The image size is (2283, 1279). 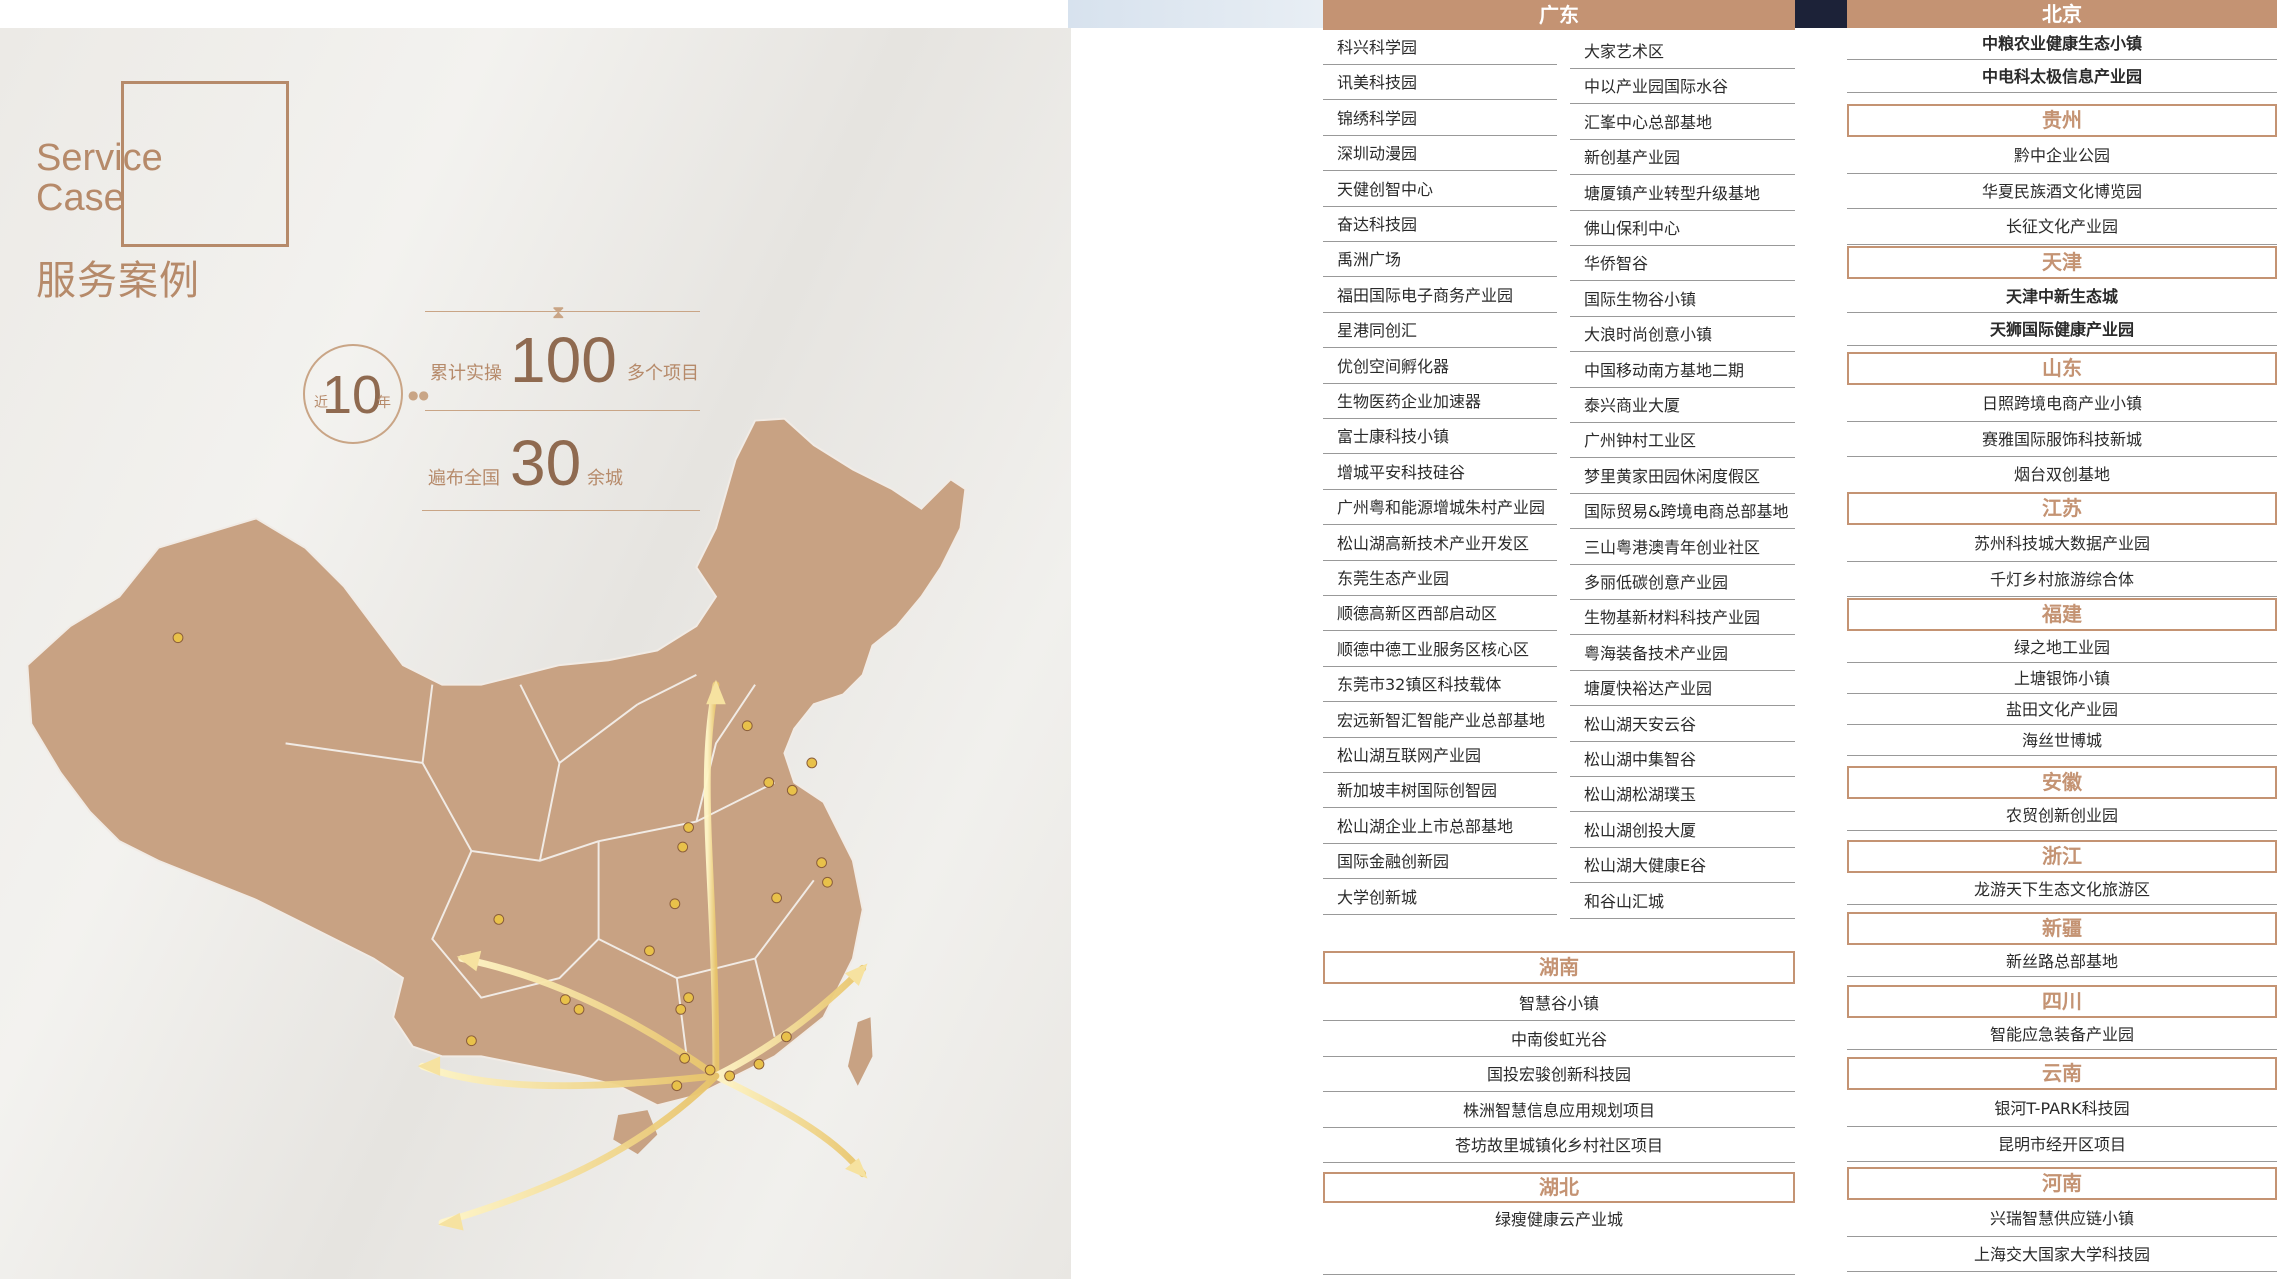 What do you see at coordinates (1559, 1040) in the screenshot?
I see `hunan-item: 中南俊虹光谷` at bounding box center [1559, 1040].